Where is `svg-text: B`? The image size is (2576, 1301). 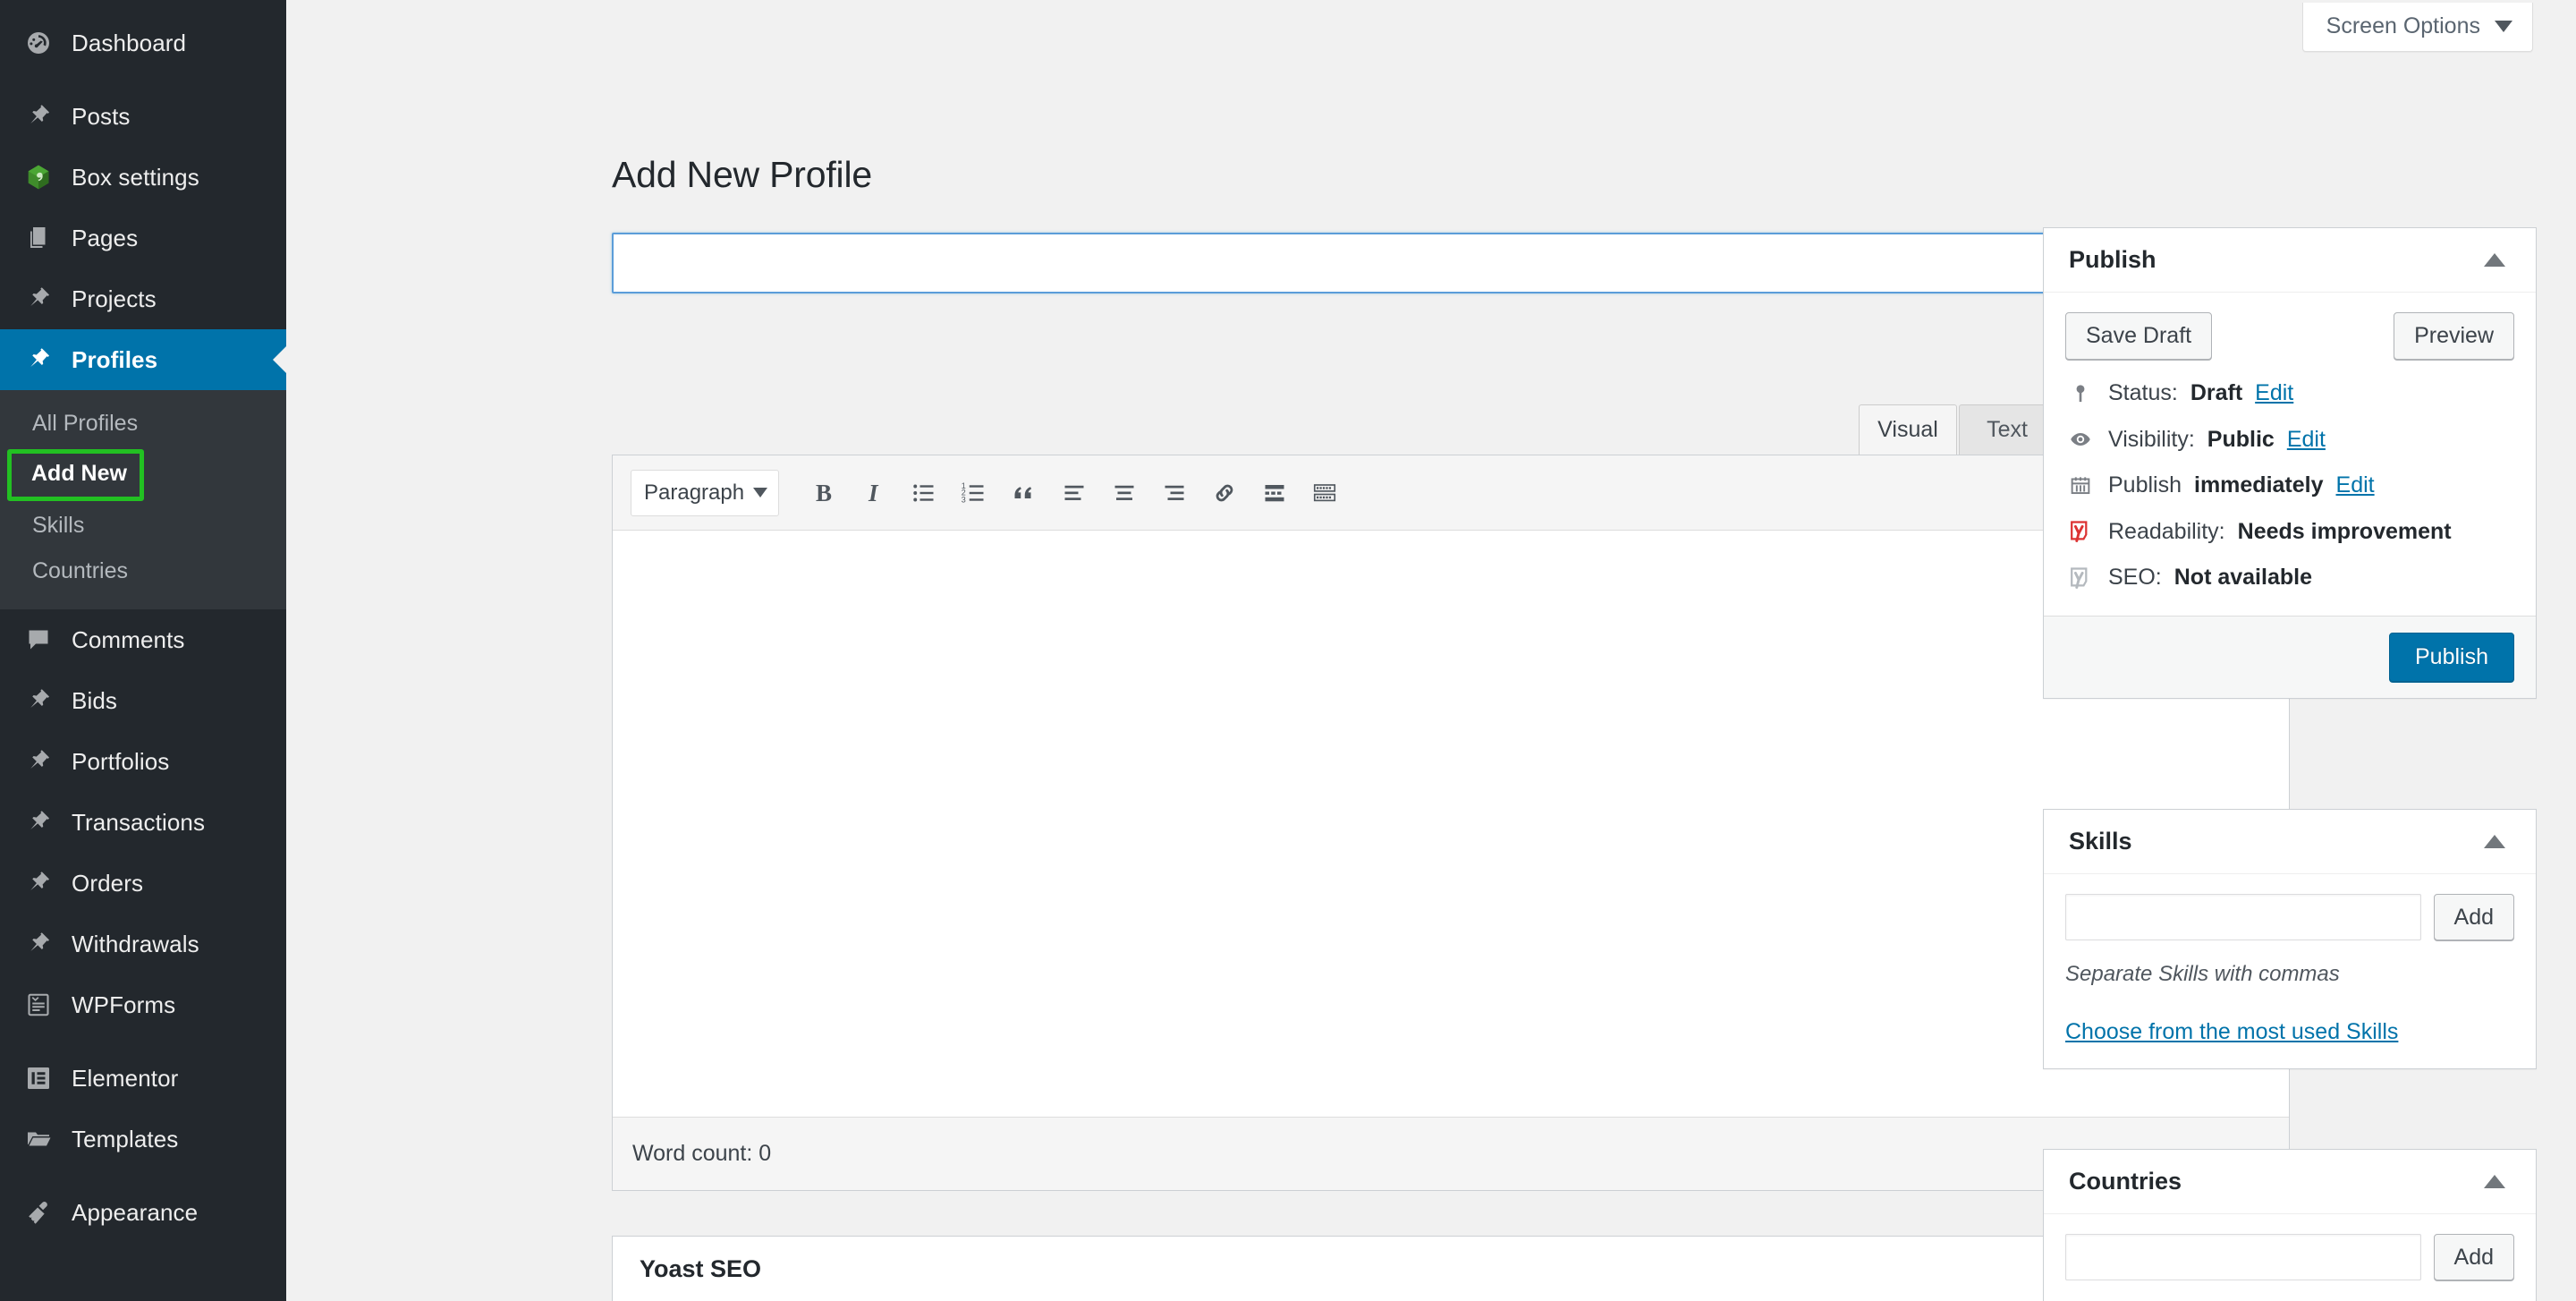 svg-text: B is located at coordinates (824, 493).